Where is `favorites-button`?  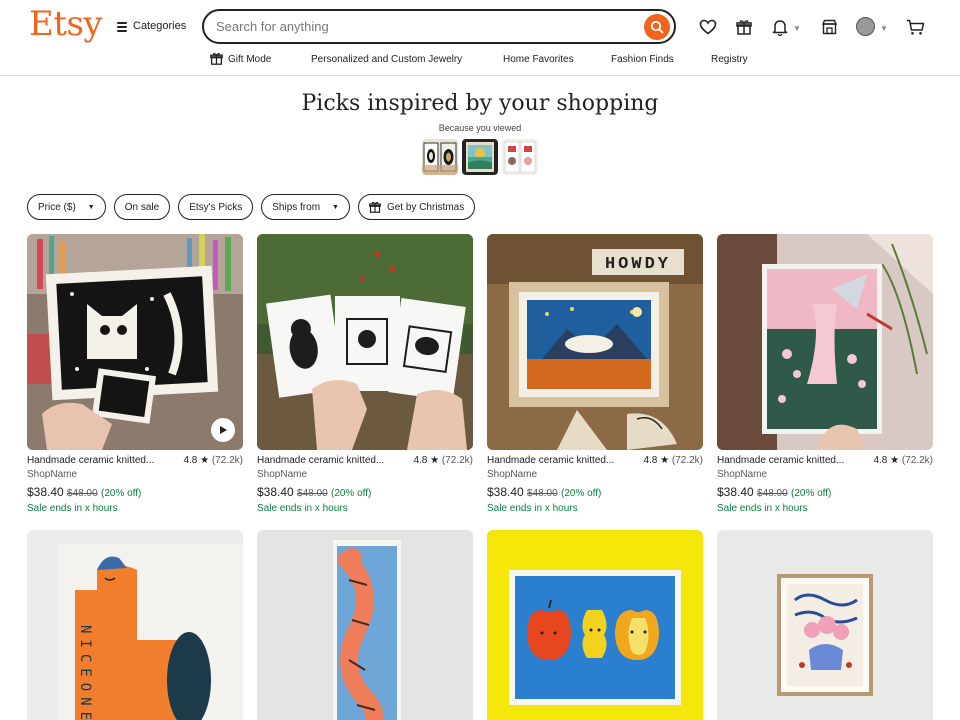
favorites-button is located at coordinates (708, 27).